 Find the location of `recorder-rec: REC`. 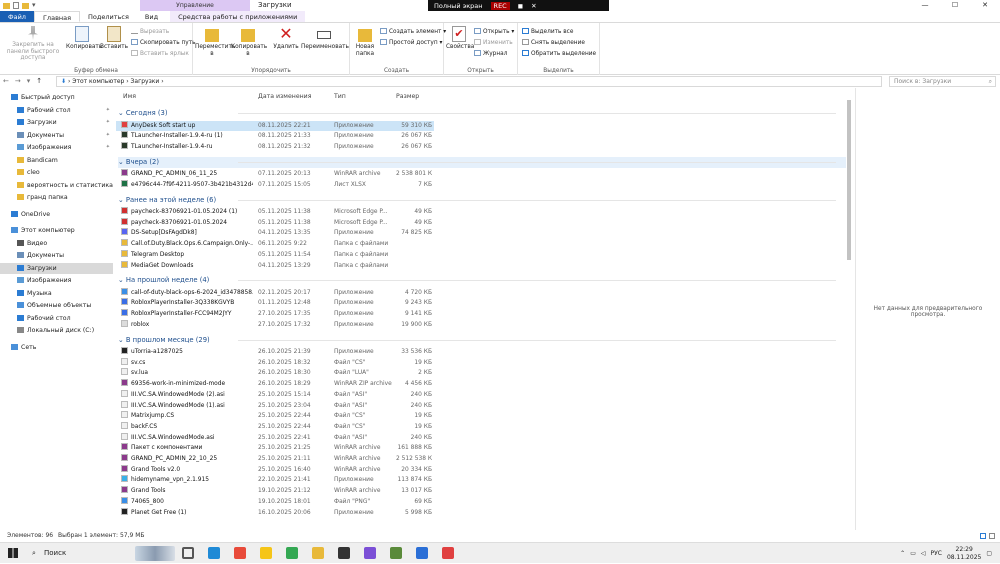

recorder-rec: REC is located at coordinates (500, 5).